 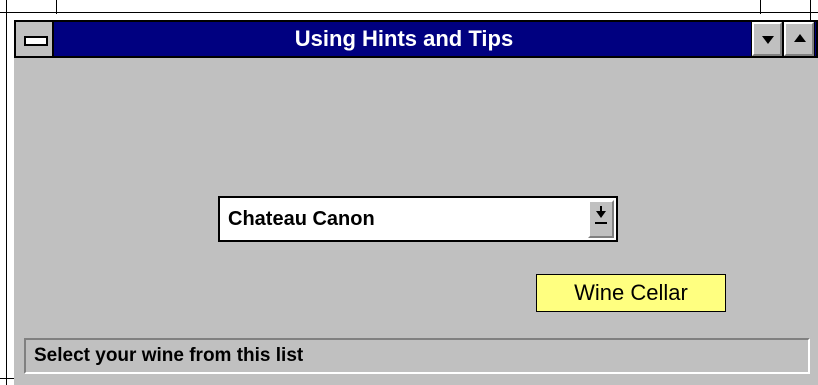 What do you see at coordinates (760, 7) in the screenshot?
I see `frame-line-notch-right` at bounding box center [760, 7].